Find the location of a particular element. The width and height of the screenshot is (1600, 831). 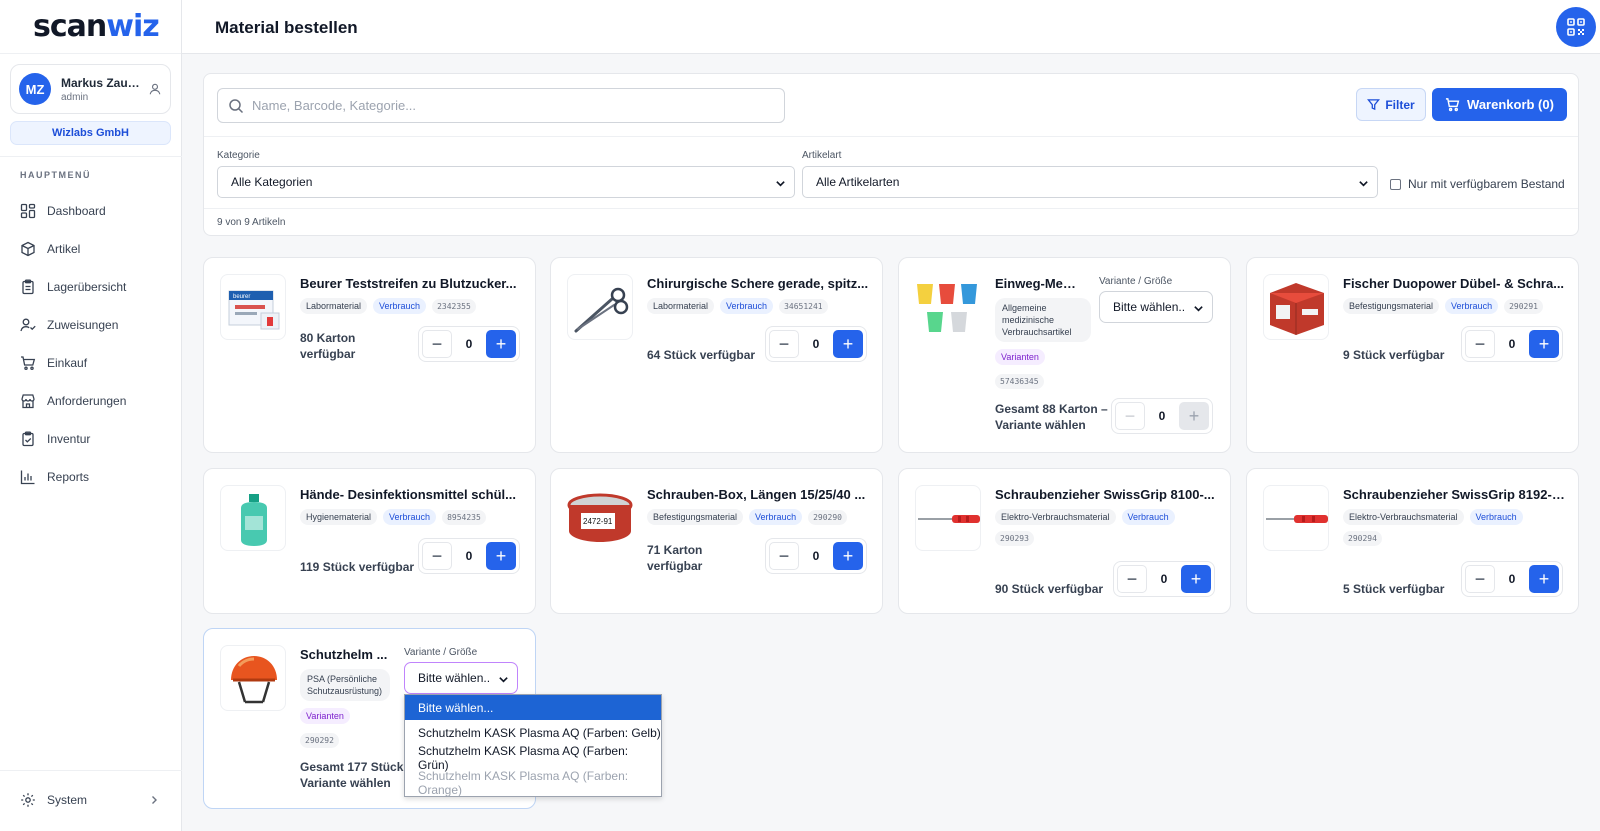

store-icon is located at coordinates (28, 401).